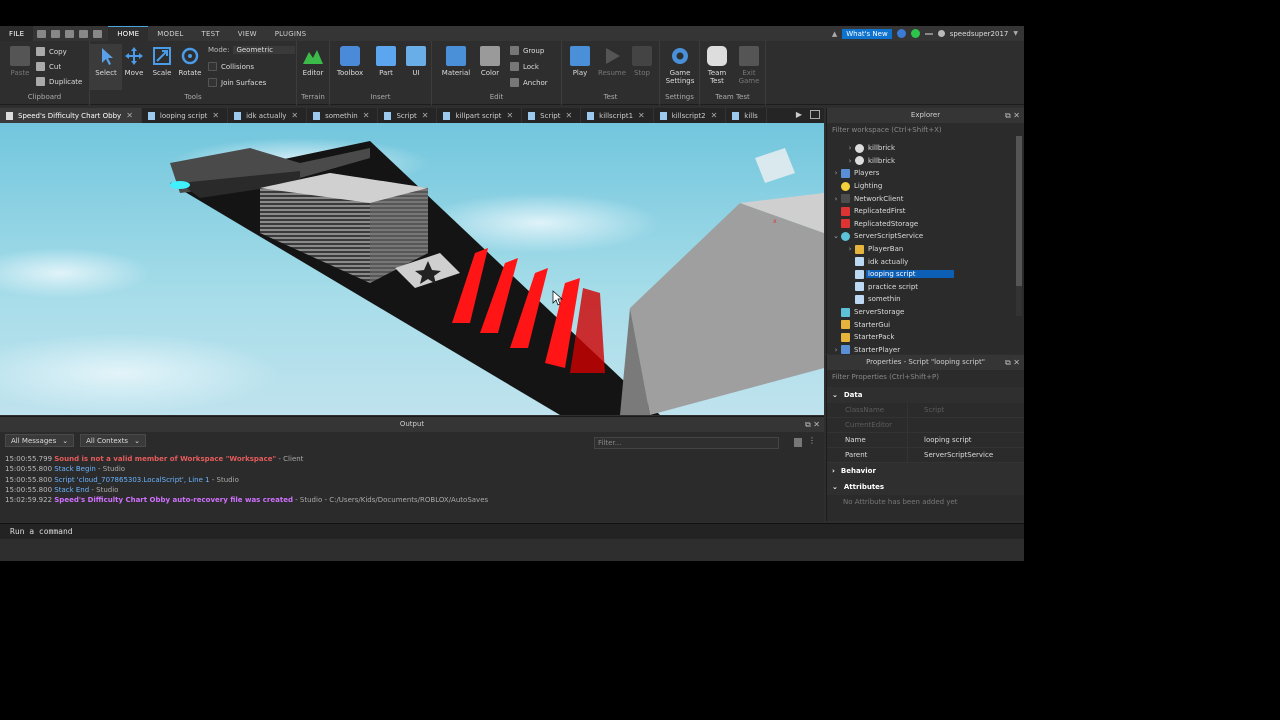  I want to click on tab-file: FILE, so click(17, 33).